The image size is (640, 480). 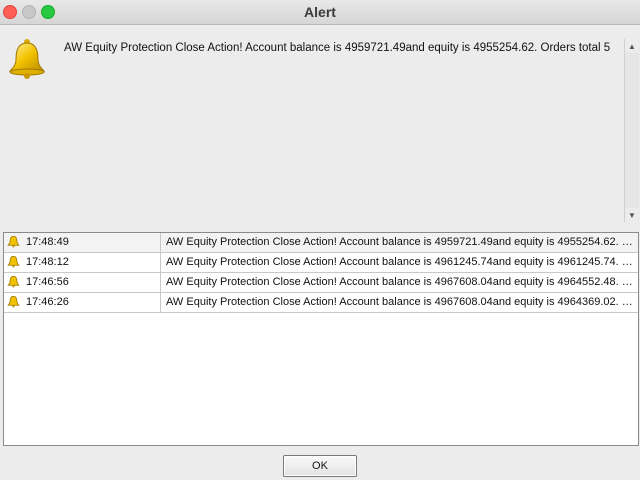 I want to click on log-time: 17:46:56, so click(x=47, y=282).